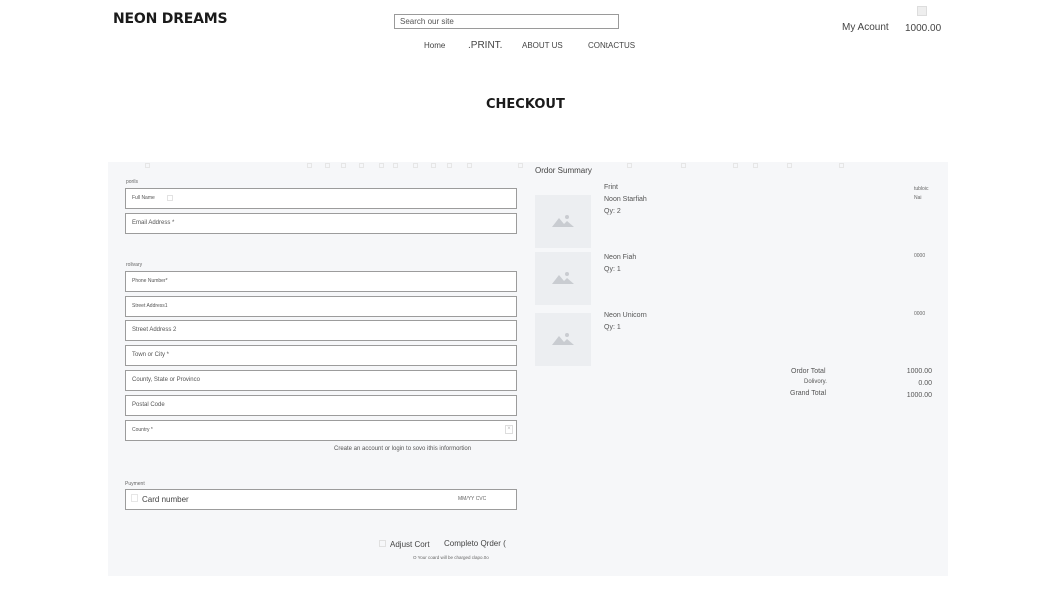 The image size is (1061, 592). I want to click on item-3-name: Neon Unicorn, so click(625, 315).